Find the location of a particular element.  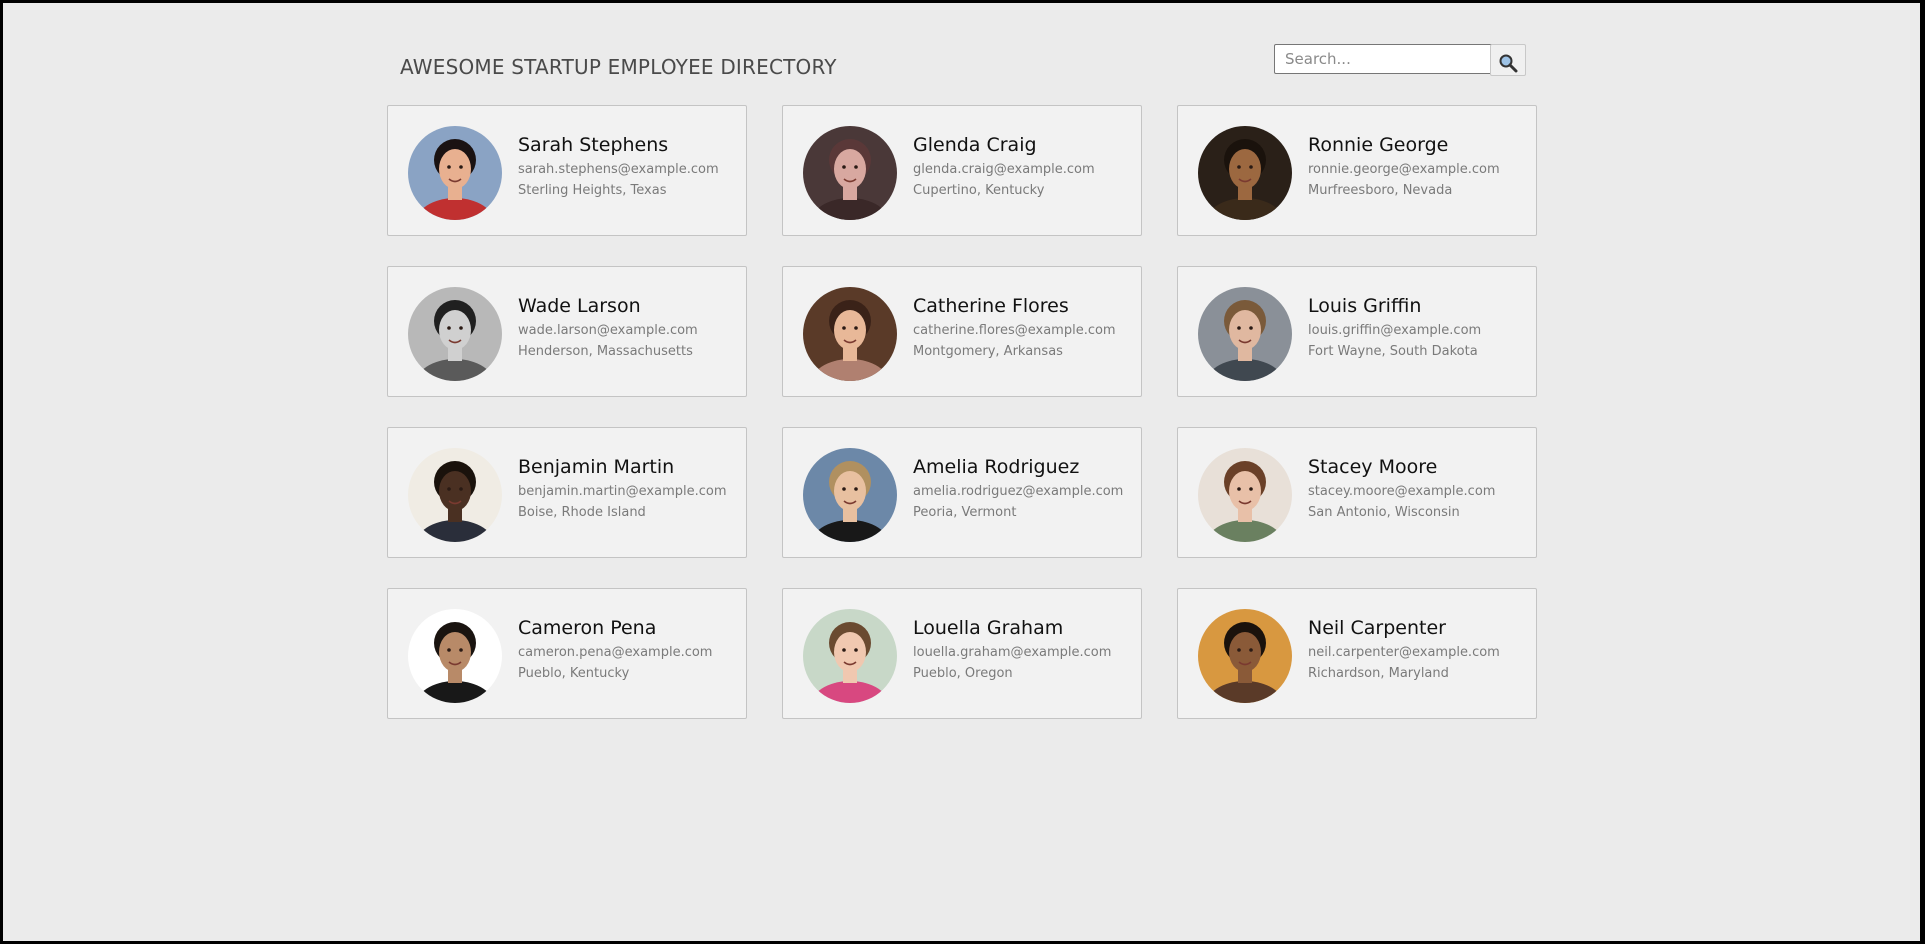

employee-location: Henderson, Massachusetts is located at coordinates (605, 351).